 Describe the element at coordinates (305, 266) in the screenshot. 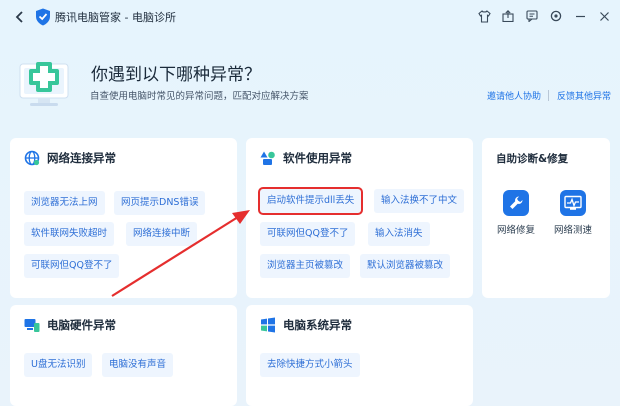

I see `chip-homepage-hijacked: 浏览器主页被篡改` at that location.